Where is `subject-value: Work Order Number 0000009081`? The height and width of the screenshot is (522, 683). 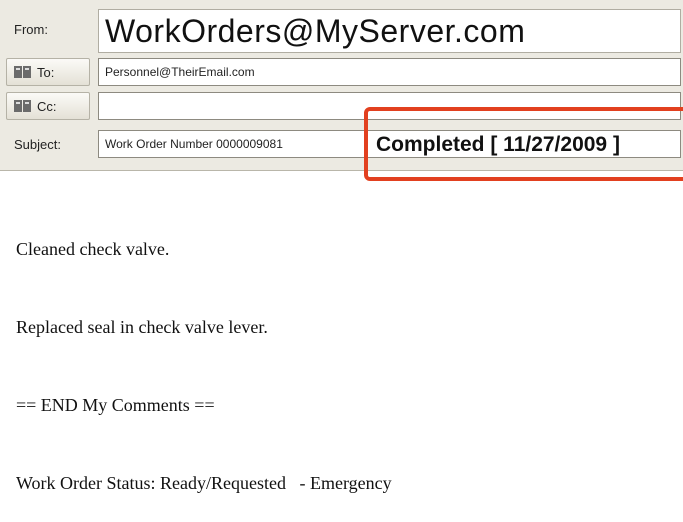 subject-value: Work Order Number 0000009081 is located at coordinates (194, 144).